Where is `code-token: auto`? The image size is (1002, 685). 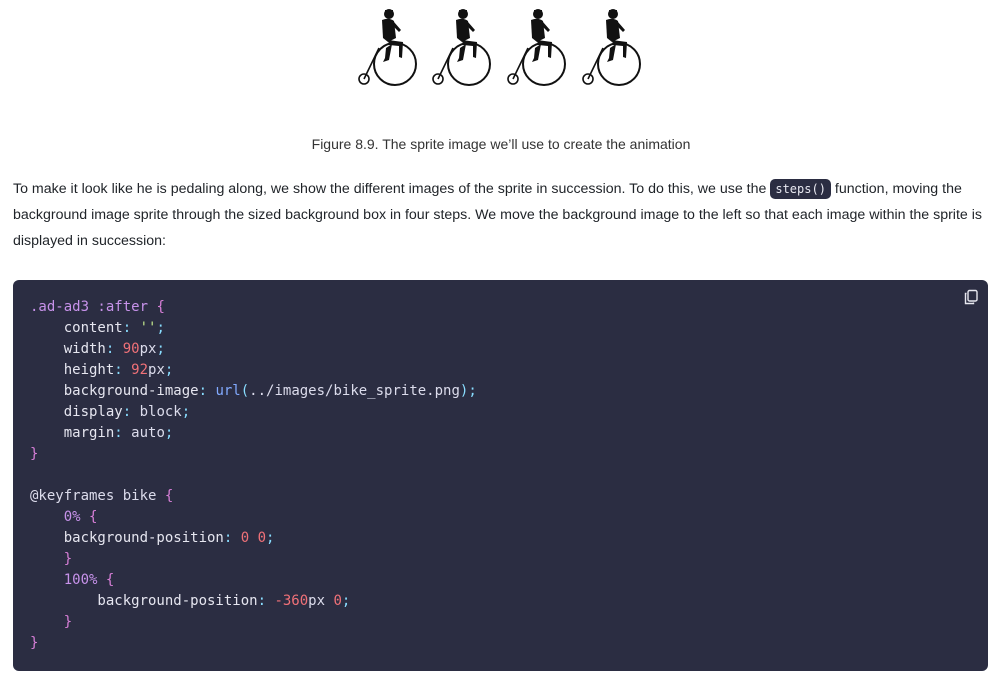 code-token: auto is located at coordinates (143, 433).